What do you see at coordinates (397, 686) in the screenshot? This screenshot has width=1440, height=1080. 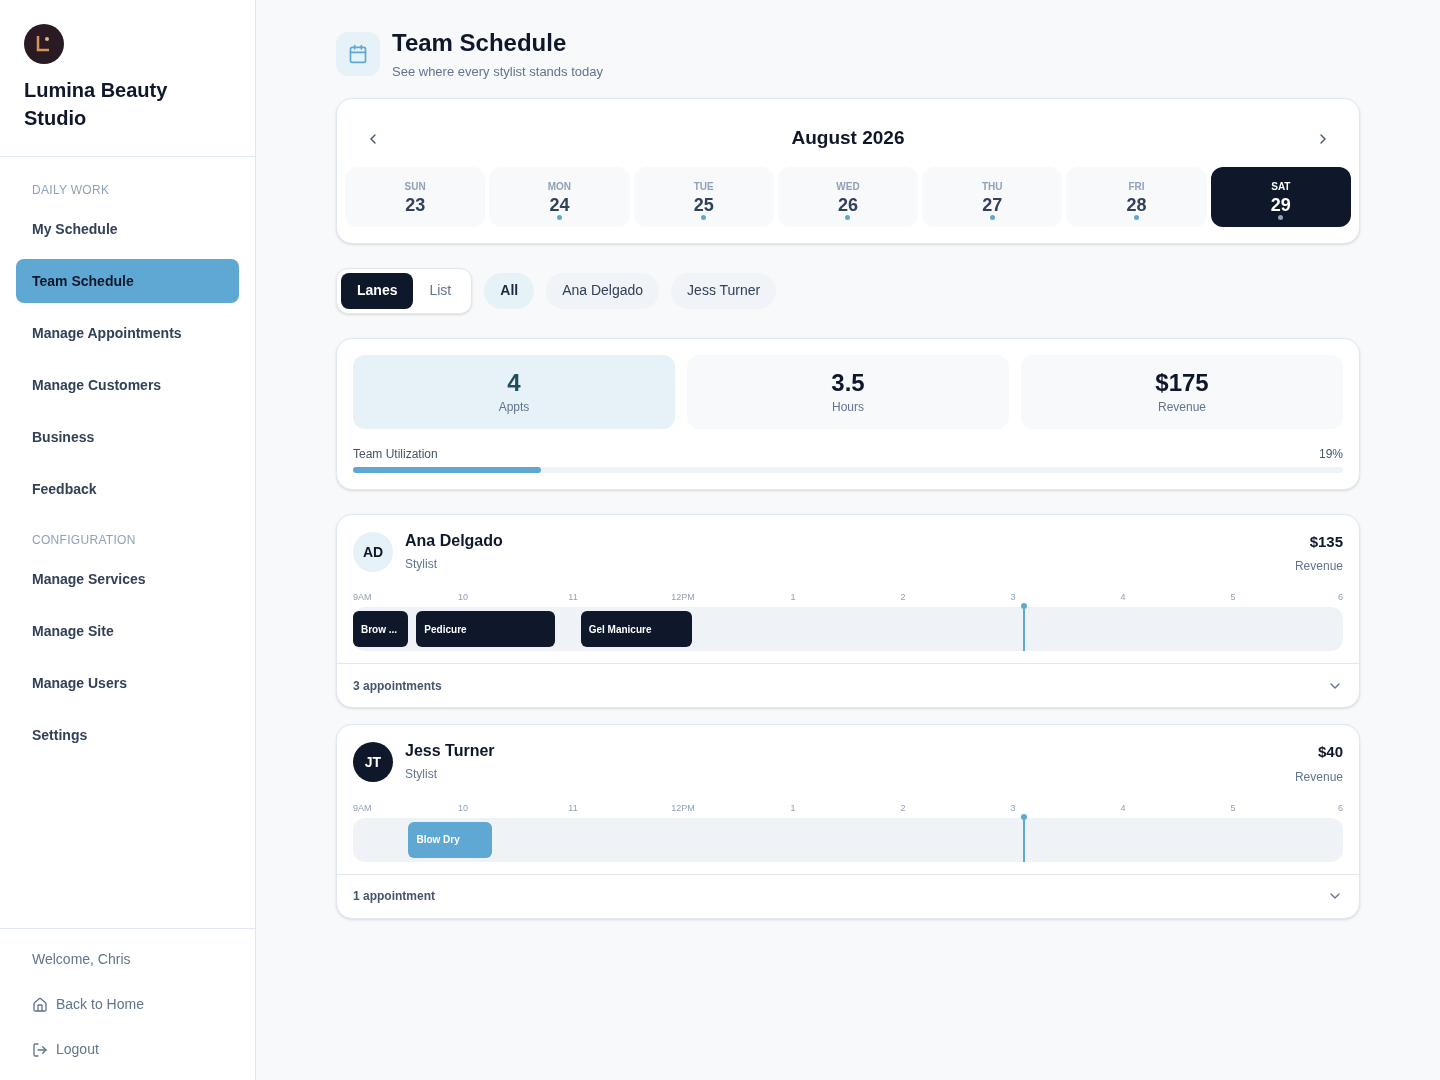 I see `appointment-count: 3 appointments` at bounding box center [397, 686].